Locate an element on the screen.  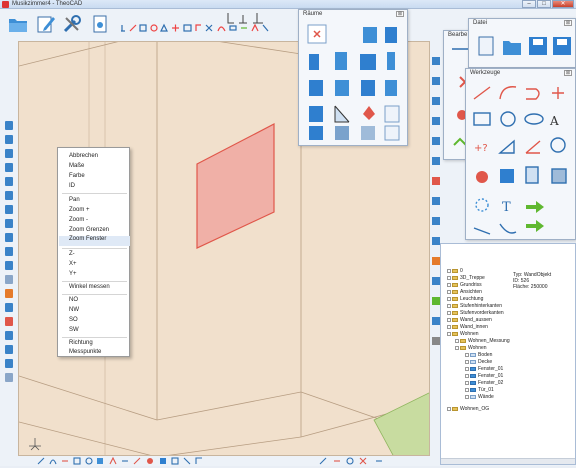
menu-item-farbe: Farbe is located at coordinates (77, 176).